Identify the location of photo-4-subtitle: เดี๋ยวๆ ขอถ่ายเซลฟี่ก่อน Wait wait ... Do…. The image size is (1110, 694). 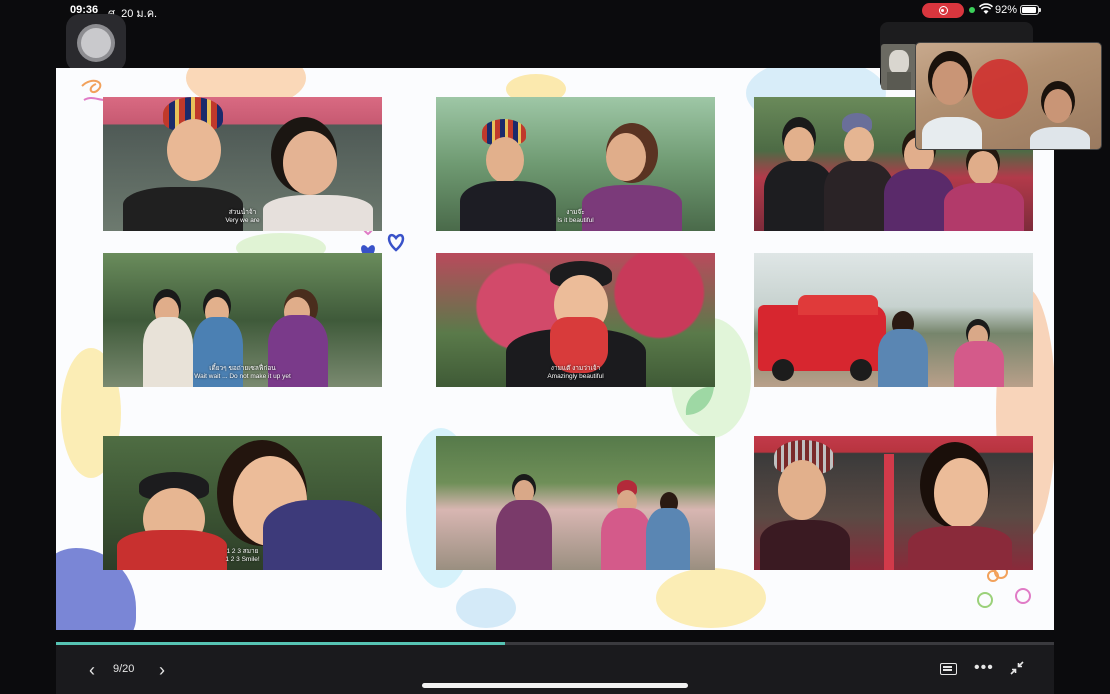
(242, 372).